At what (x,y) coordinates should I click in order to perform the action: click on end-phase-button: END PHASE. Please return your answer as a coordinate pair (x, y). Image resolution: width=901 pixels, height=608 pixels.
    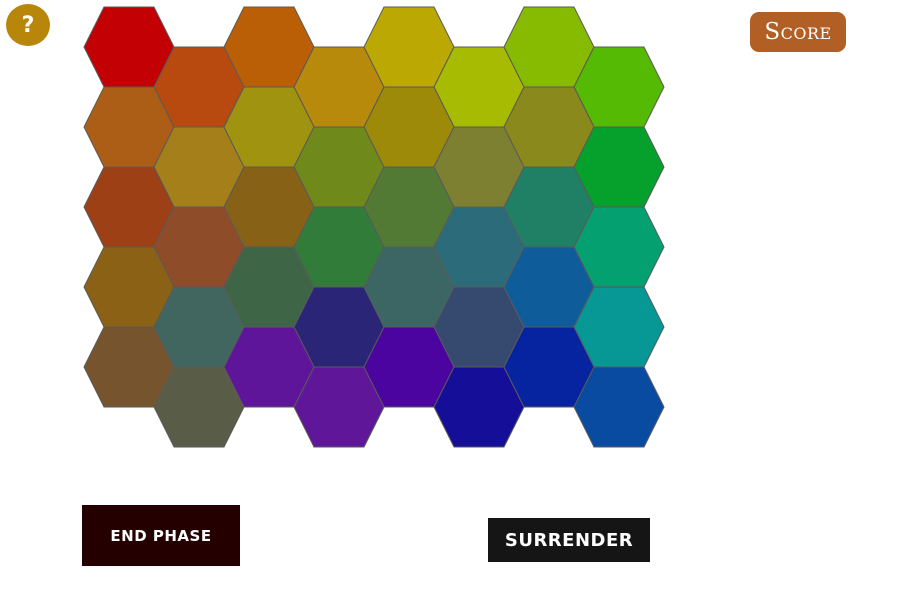
    Looking at the image, I should click on (161, 535).